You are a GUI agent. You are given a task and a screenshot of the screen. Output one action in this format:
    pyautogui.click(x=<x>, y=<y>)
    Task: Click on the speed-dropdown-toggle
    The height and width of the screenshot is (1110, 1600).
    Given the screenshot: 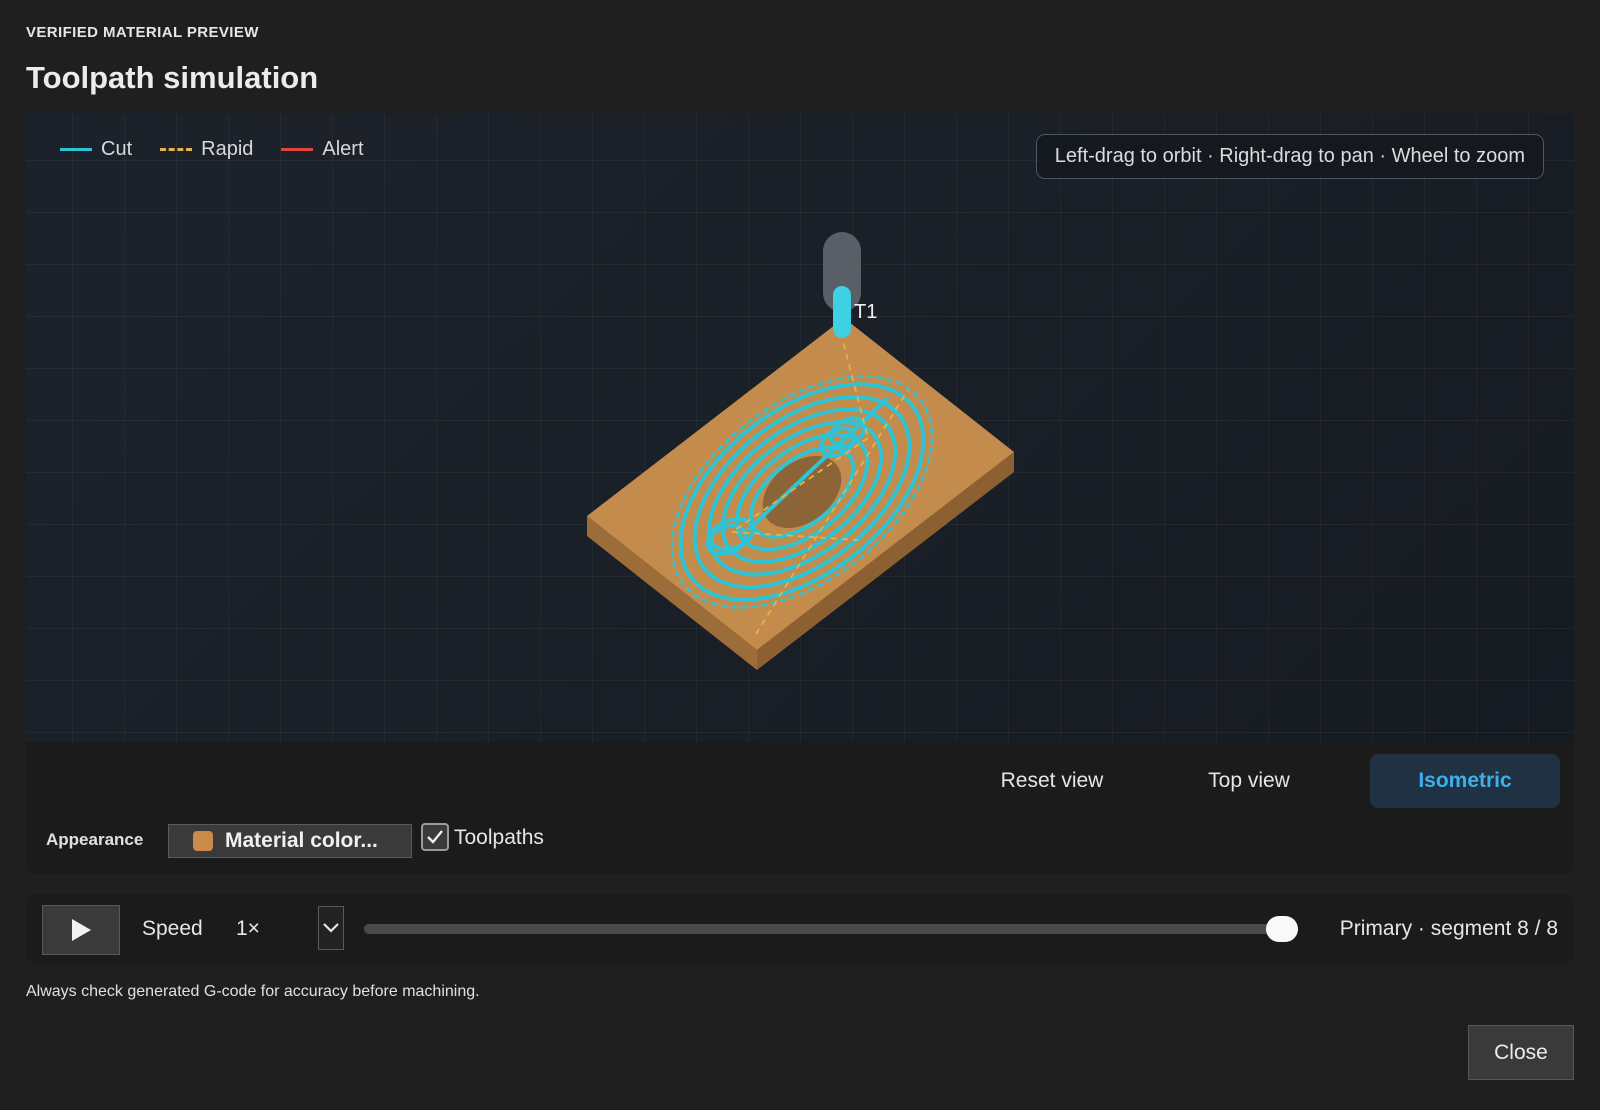 What is the action you would take?
    pyautogui.click(x=331, y=928)
    